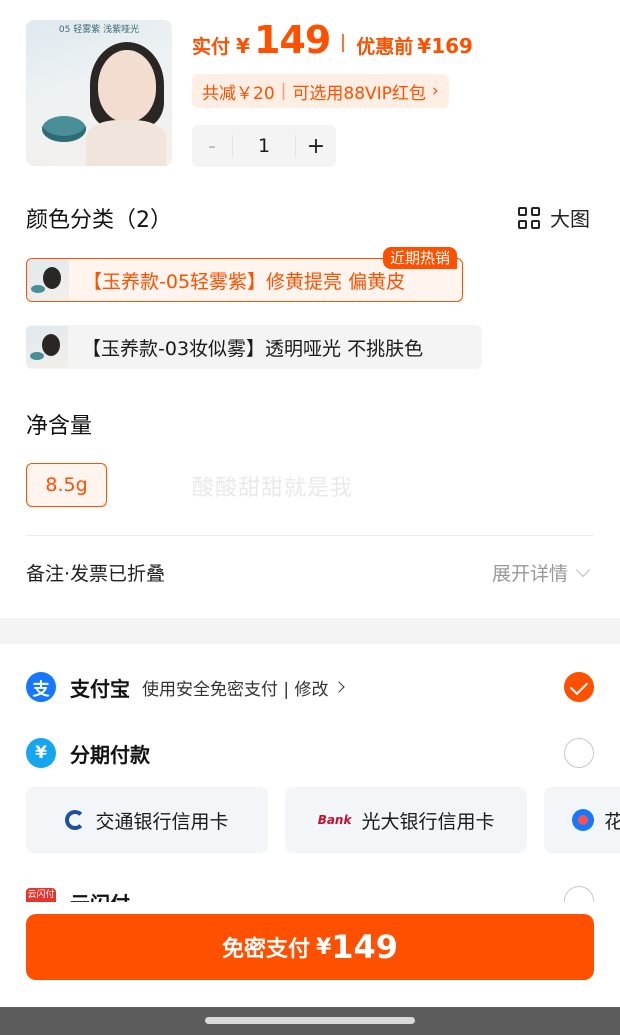 The image size is (620, 1035). Describe the element at coordinates (235, 689) in the screenshot. I see `alipay-description: 使用安全免密支付 | 修改` at that location.